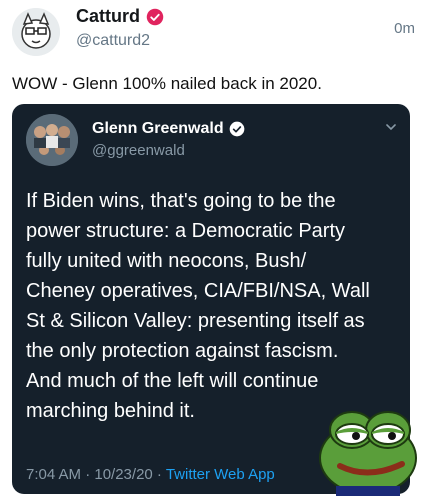 This screenshot has height=500, width=431. Describe the element at coordinates (404, 28) in the screenshot. I see `timestamp: 0m` at that location.